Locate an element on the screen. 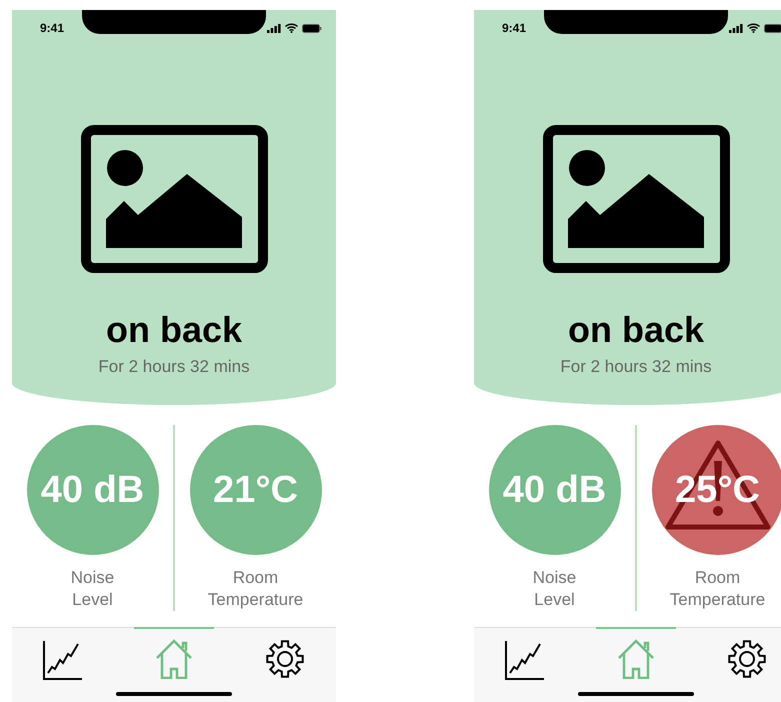  warning-icon is located at coordinates (718, 485).